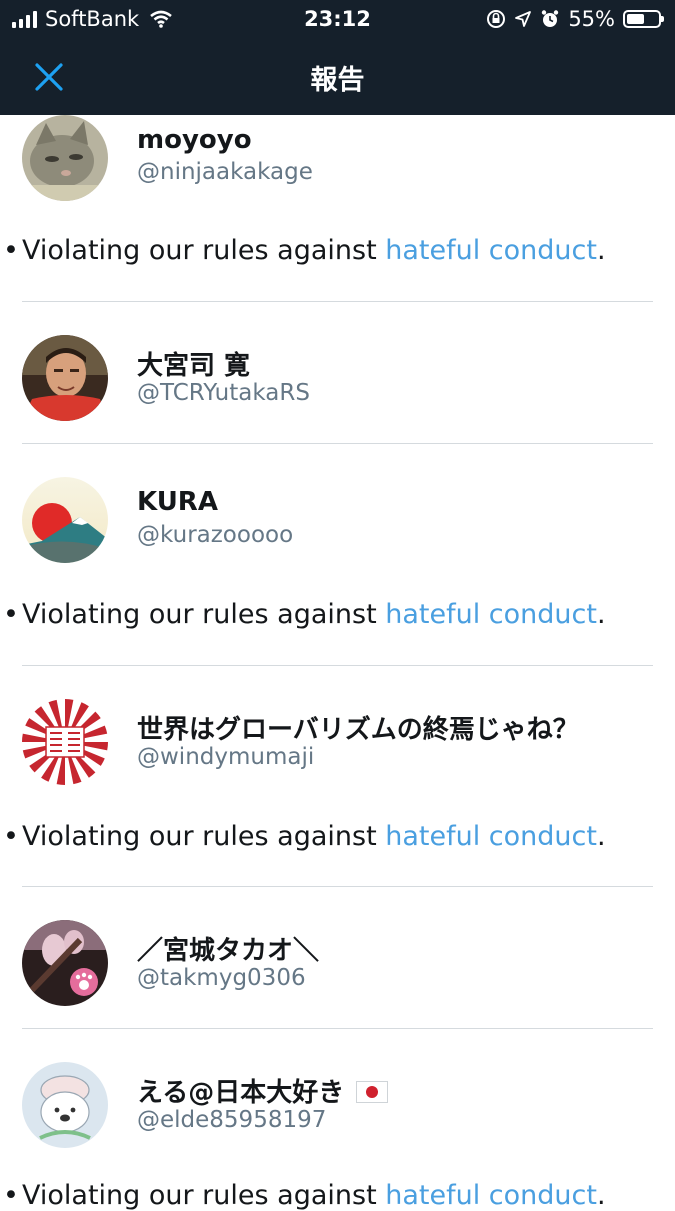 The image size is (675, 1211). Describe the element at coordinates (232, 1120) in the screenshot. I see `account-handle: @elde85958197` at that location.